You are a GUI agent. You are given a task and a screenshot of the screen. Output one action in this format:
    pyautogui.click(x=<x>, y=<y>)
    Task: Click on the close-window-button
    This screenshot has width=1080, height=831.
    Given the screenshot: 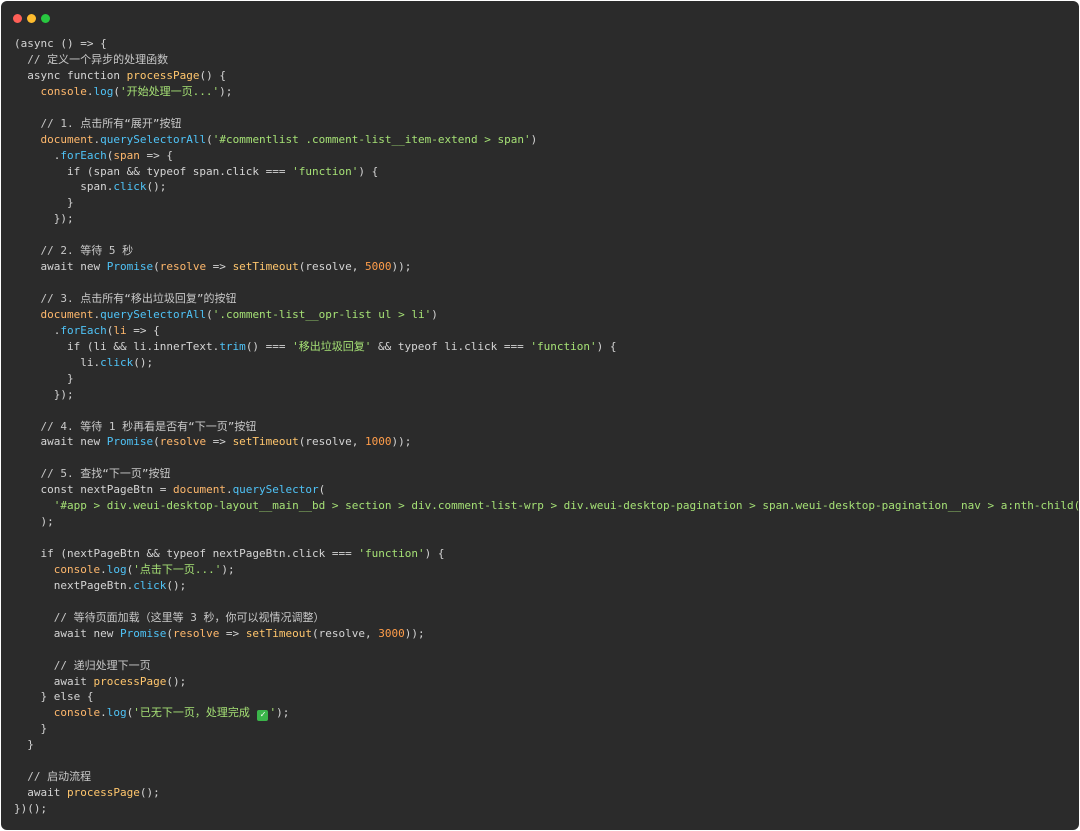 What is the action you would take?
    pyautogui.click(x=17, y=18)
    